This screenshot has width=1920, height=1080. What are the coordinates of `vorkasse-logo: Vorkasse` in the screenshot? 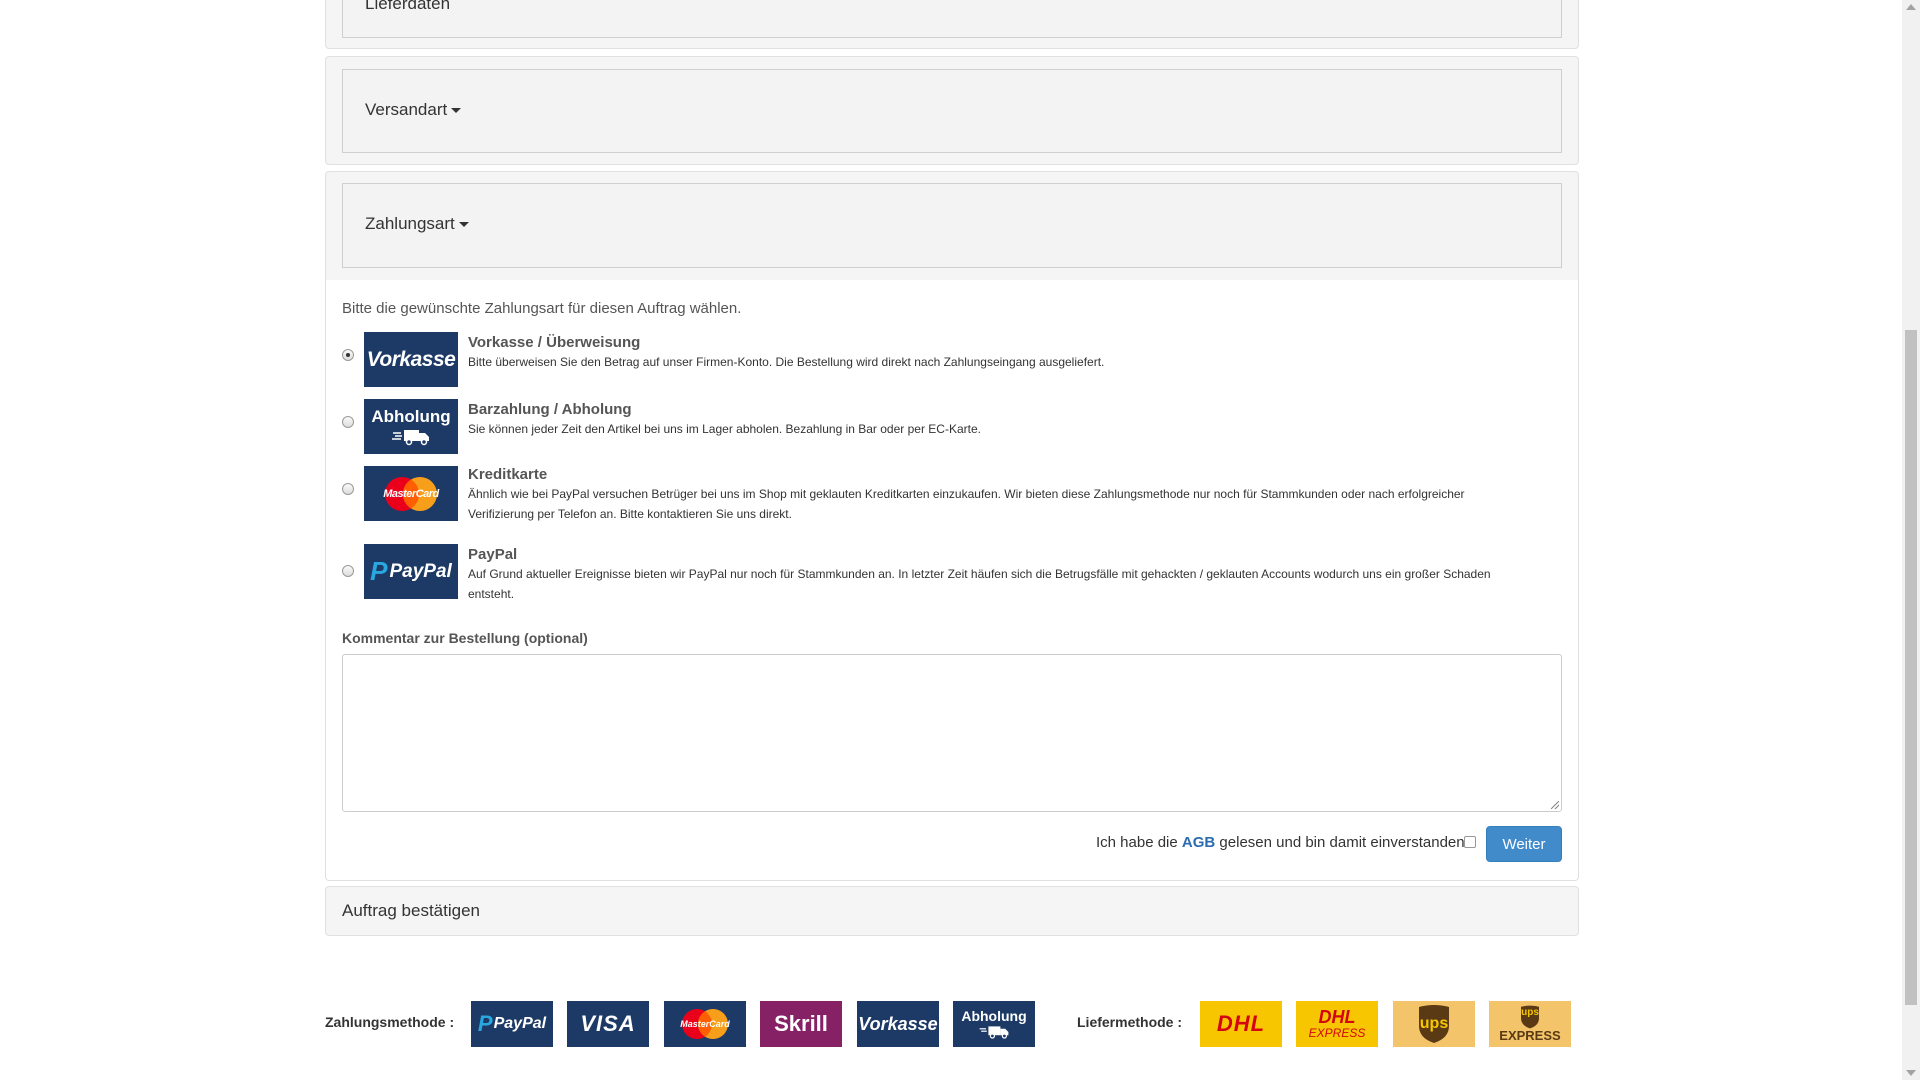 It's located at (411, 359).